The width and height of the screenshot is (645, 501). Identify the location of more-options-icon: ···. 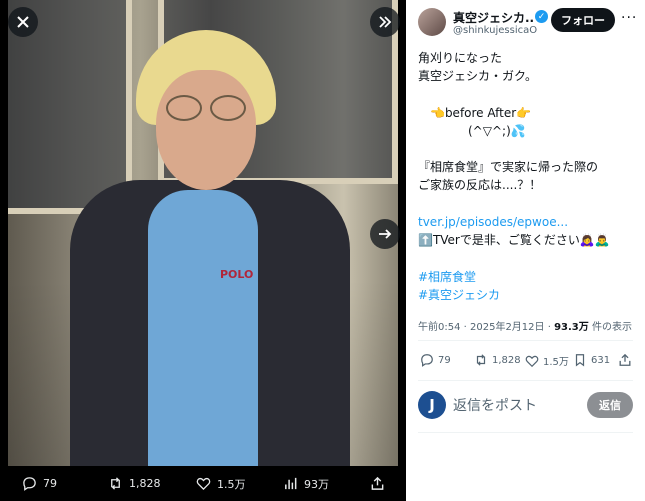
(629, 18).